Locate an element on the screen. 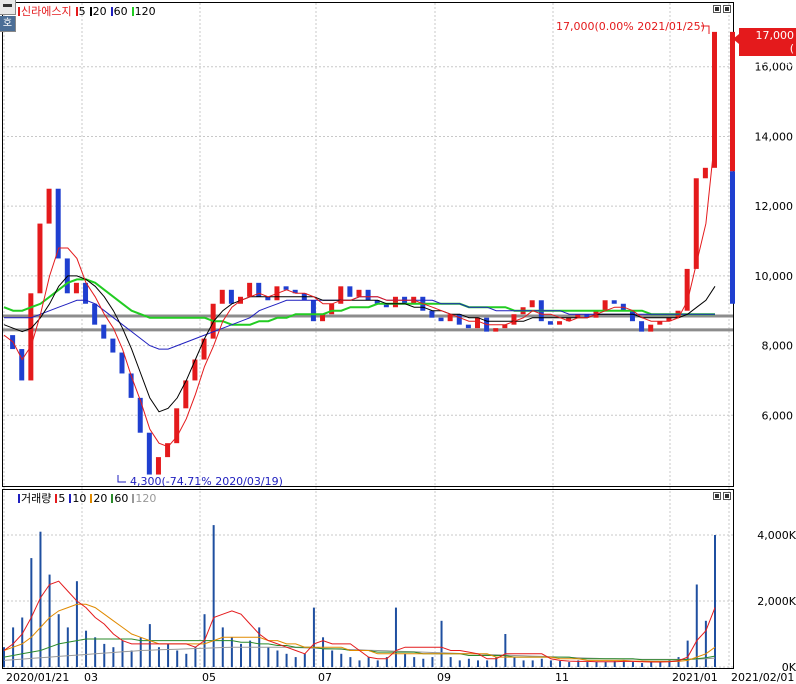  price-legend: 신라에스지 5 20 60 120 is located at coordinates (87, 11).